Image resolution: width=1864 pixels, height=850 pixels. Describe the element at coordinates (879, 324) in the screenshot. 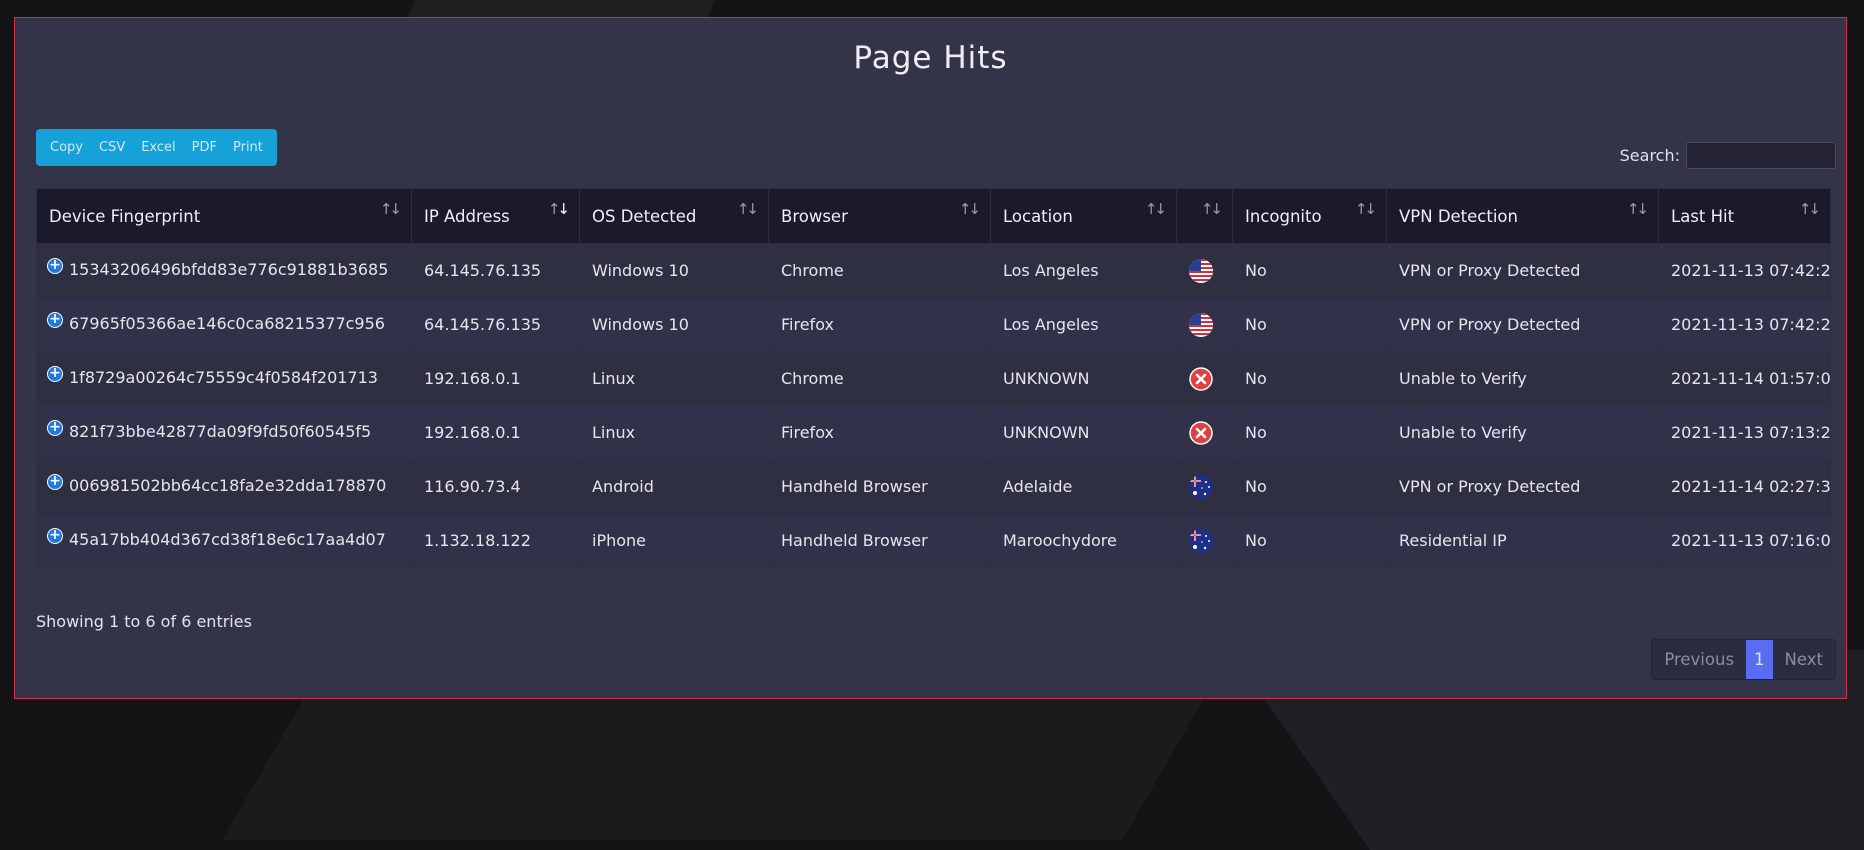

I see `cell-browser: Firefox` at that location.